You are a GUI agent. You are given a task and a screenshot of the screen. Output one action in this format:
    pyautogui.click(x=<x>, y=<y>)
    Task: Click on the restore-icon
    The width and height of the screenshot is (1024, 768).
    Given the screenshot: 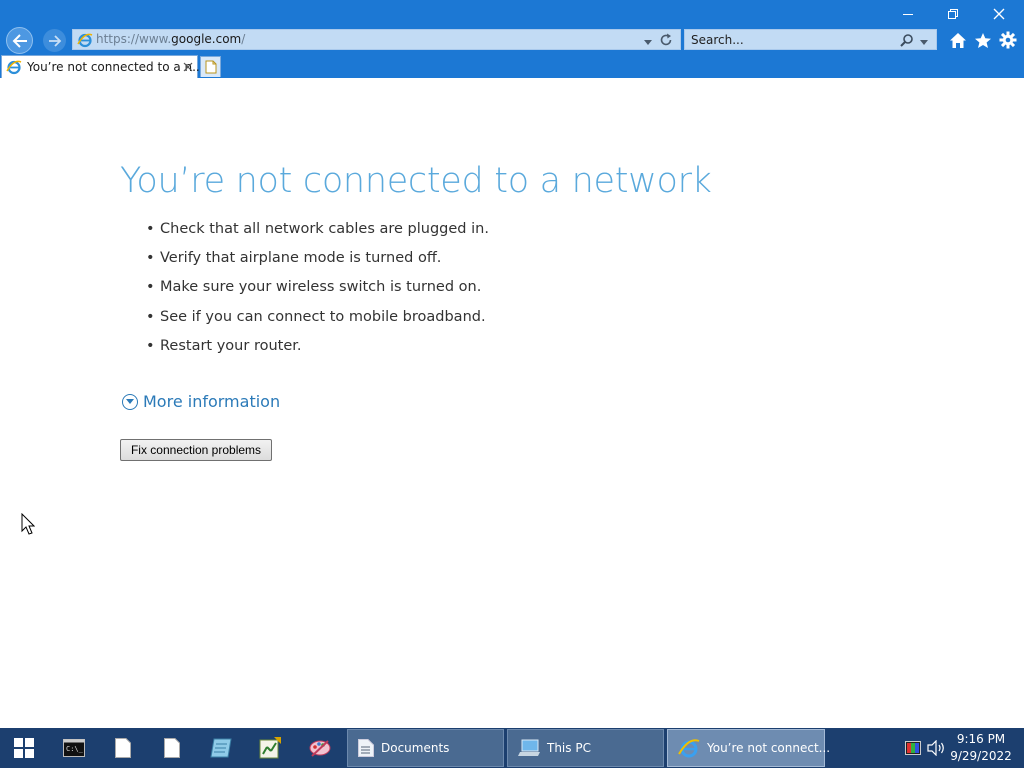 What is the action you would take?
    pyautogui.click(x=953, y=14)
    